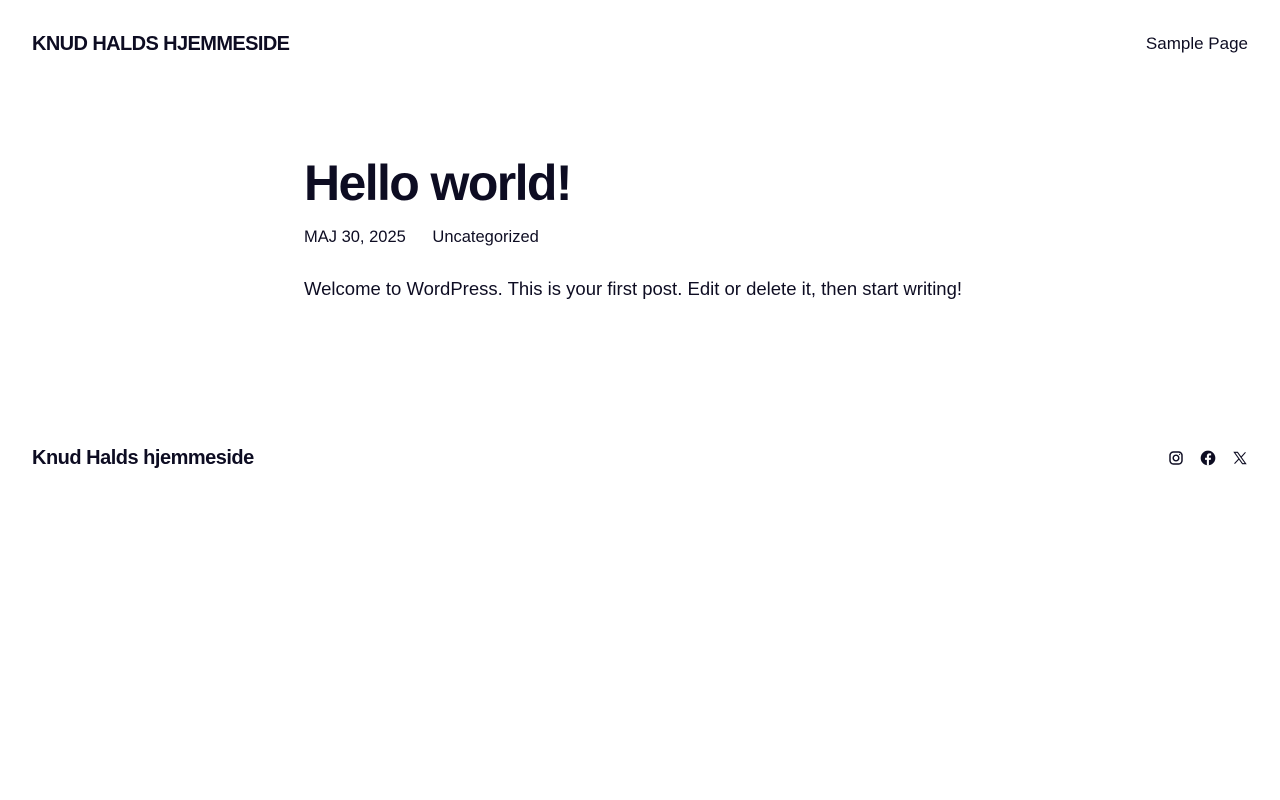 This screenshot has height=800, width=1280. What do you see at coordinates (143, 458) in the screenshot?
I see `footer-site-title-link: Knud Halds hjemmeside` at bounding box center [143, 458].